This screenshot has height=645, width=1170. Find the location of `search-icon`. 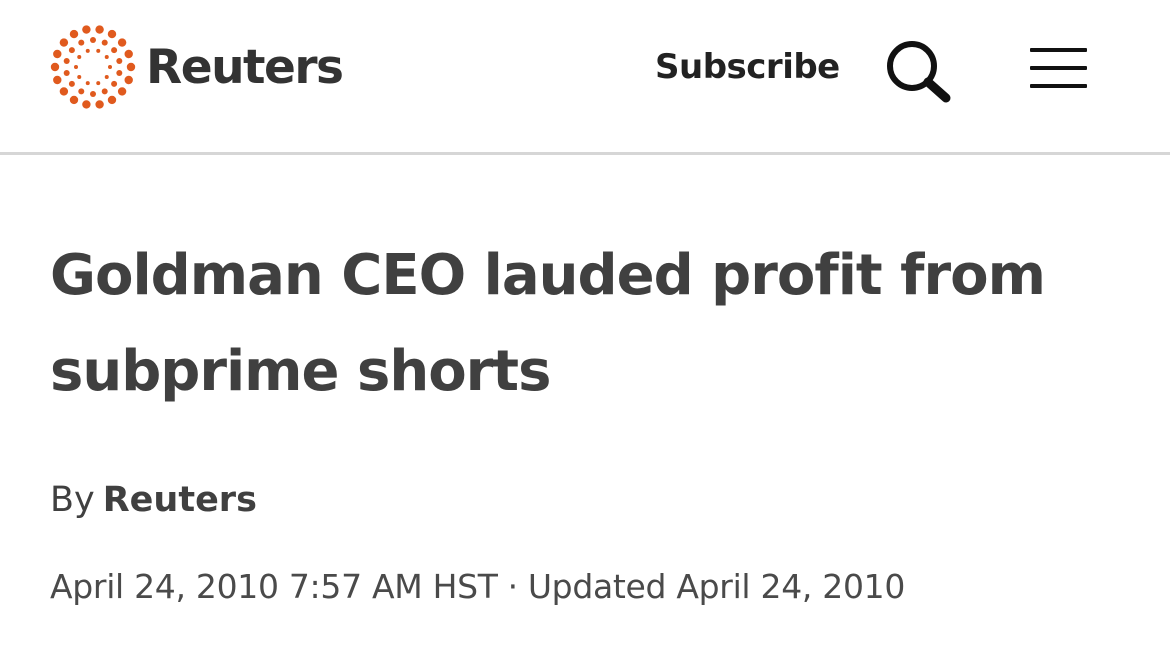

search-icon is located at coordinates (919, 72).